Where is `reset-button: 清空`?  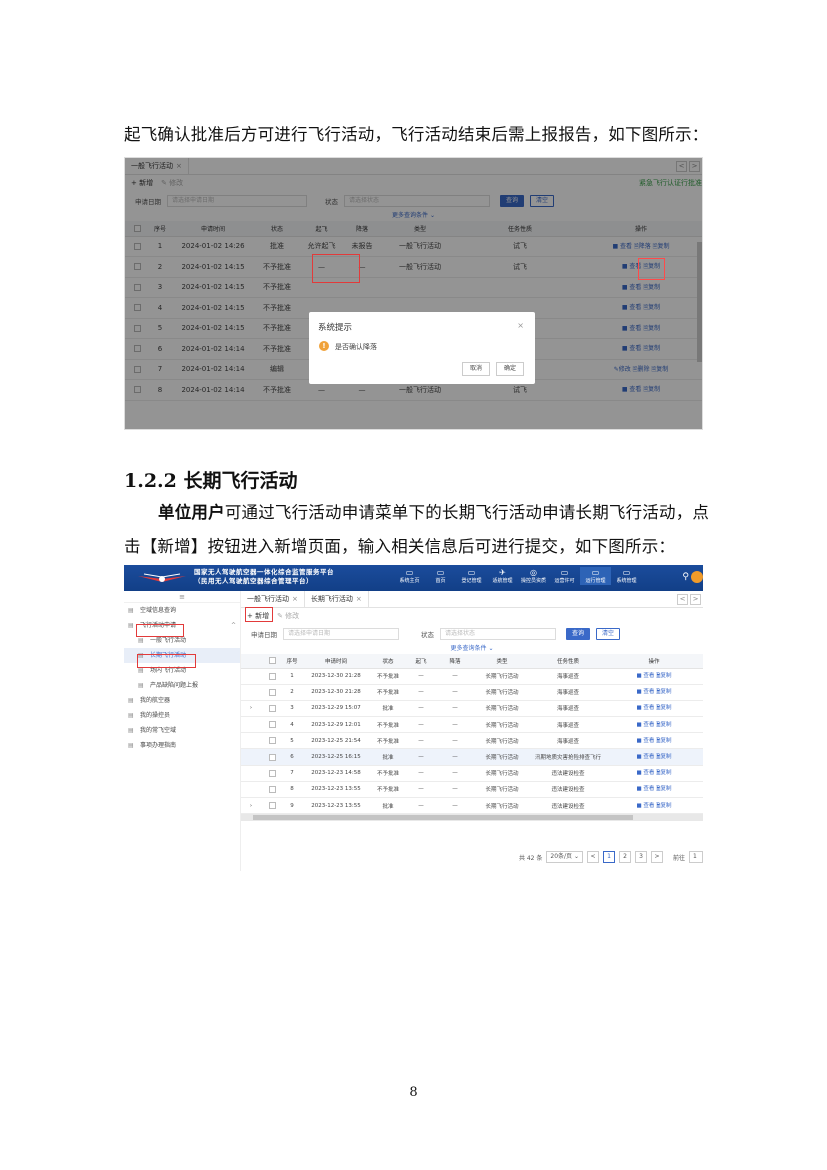
reset-button: 清空 is located at coordinates (608, 634).